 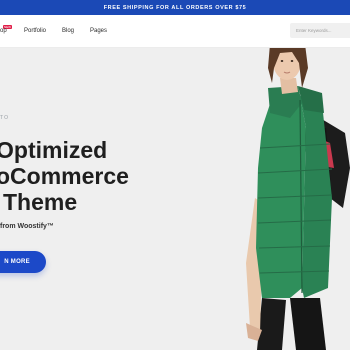 I want to click on nav-item-pages: Pages, so click(x=98, y=31).